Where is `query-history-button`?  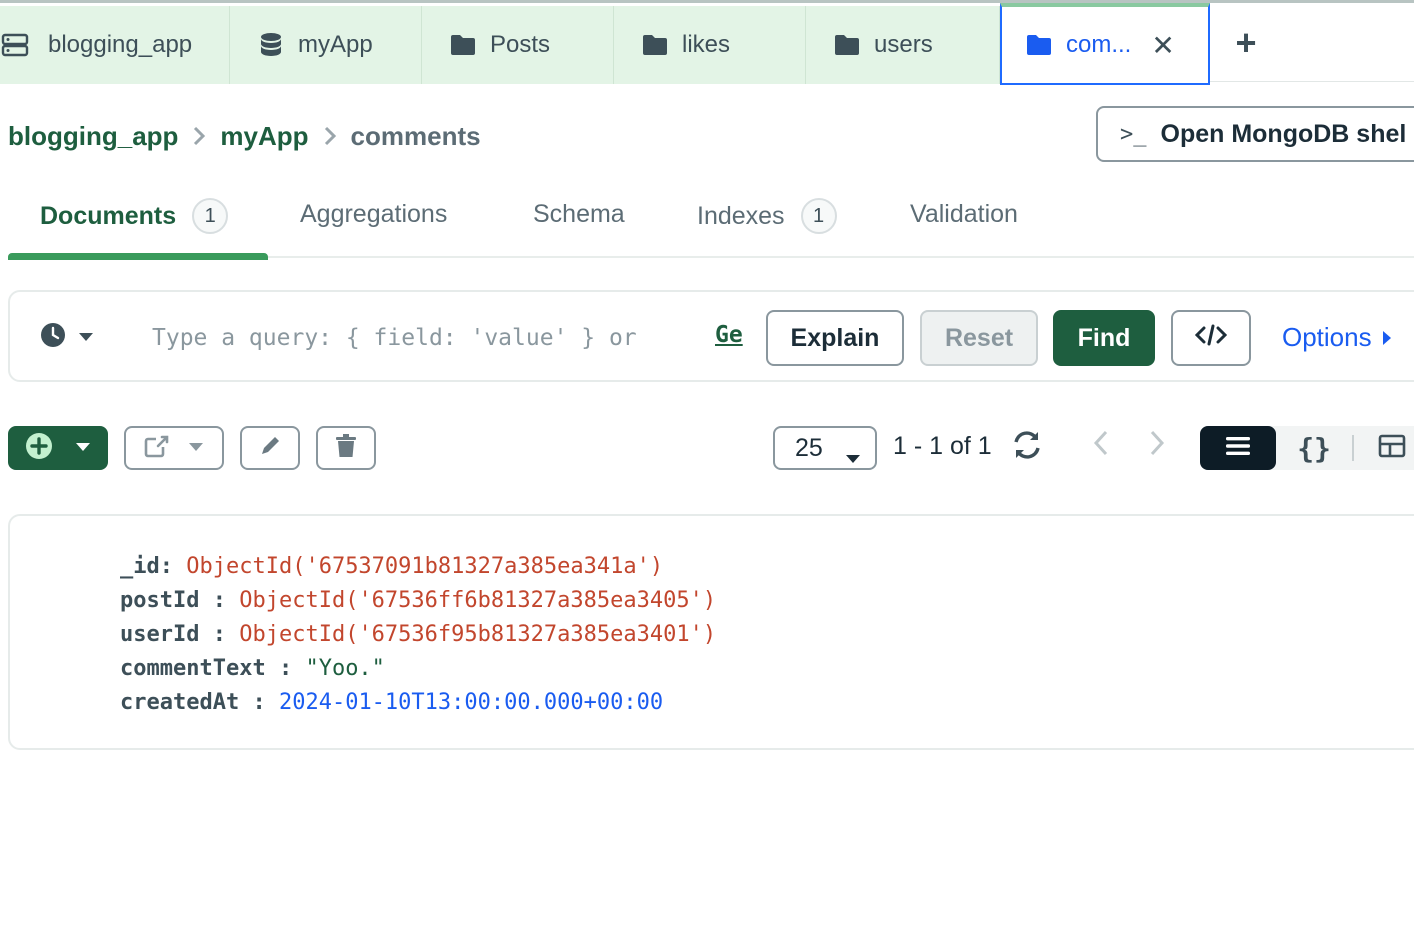
query-history-button is located at coordinates (67, 337).